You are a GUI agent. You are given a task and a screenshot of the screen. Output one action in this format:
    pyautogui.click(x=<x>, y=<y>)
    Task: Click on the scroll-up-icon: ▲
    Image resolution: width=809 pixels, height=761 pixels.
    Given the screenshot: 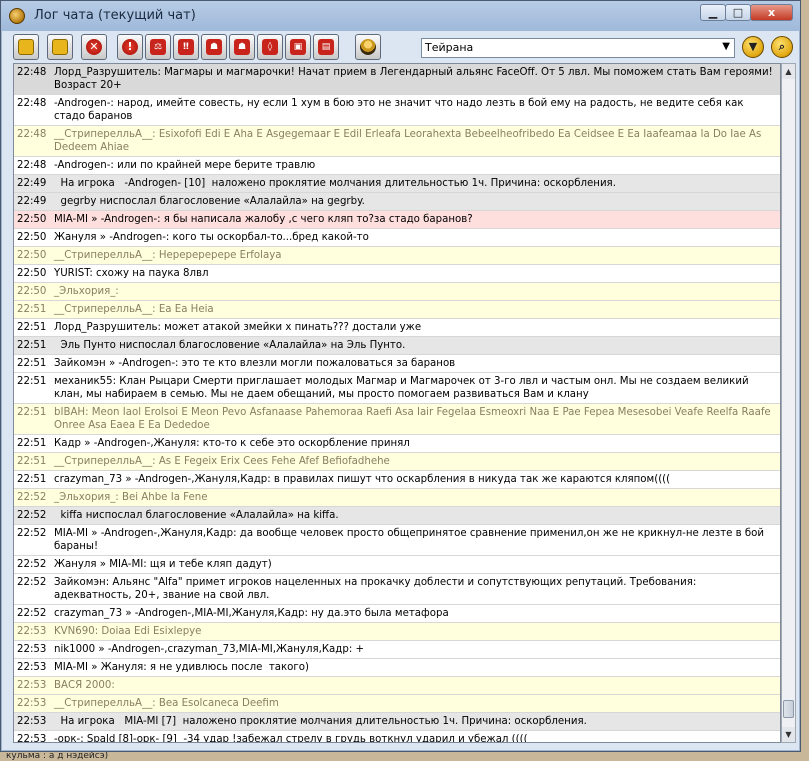 What is the action you would take?
    pyautogui.click(x=788, y=71)
    